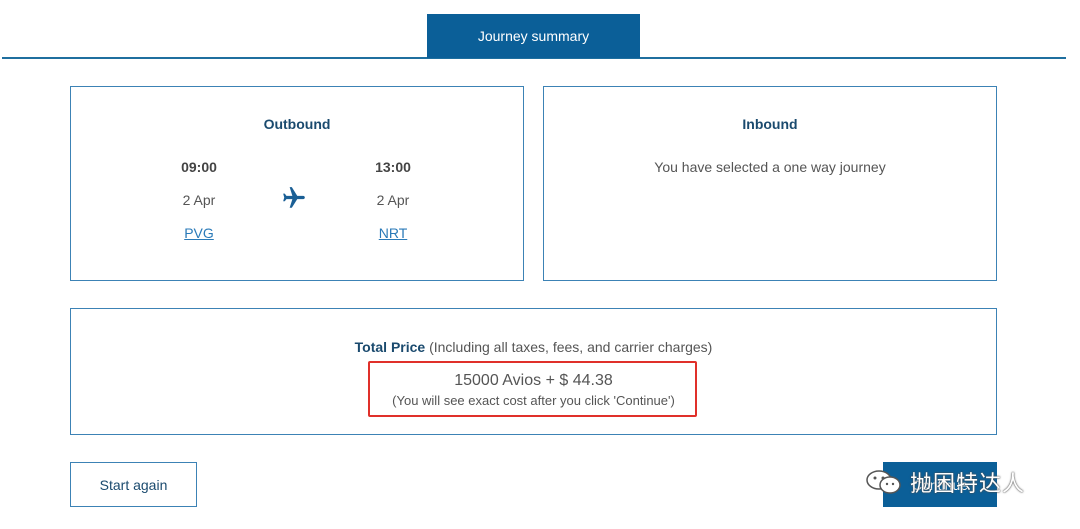  What do you see at coordinates (199, 235) in the screenshot?
I see `departure-airport-link: PVG` at bounding box center [199, 235].